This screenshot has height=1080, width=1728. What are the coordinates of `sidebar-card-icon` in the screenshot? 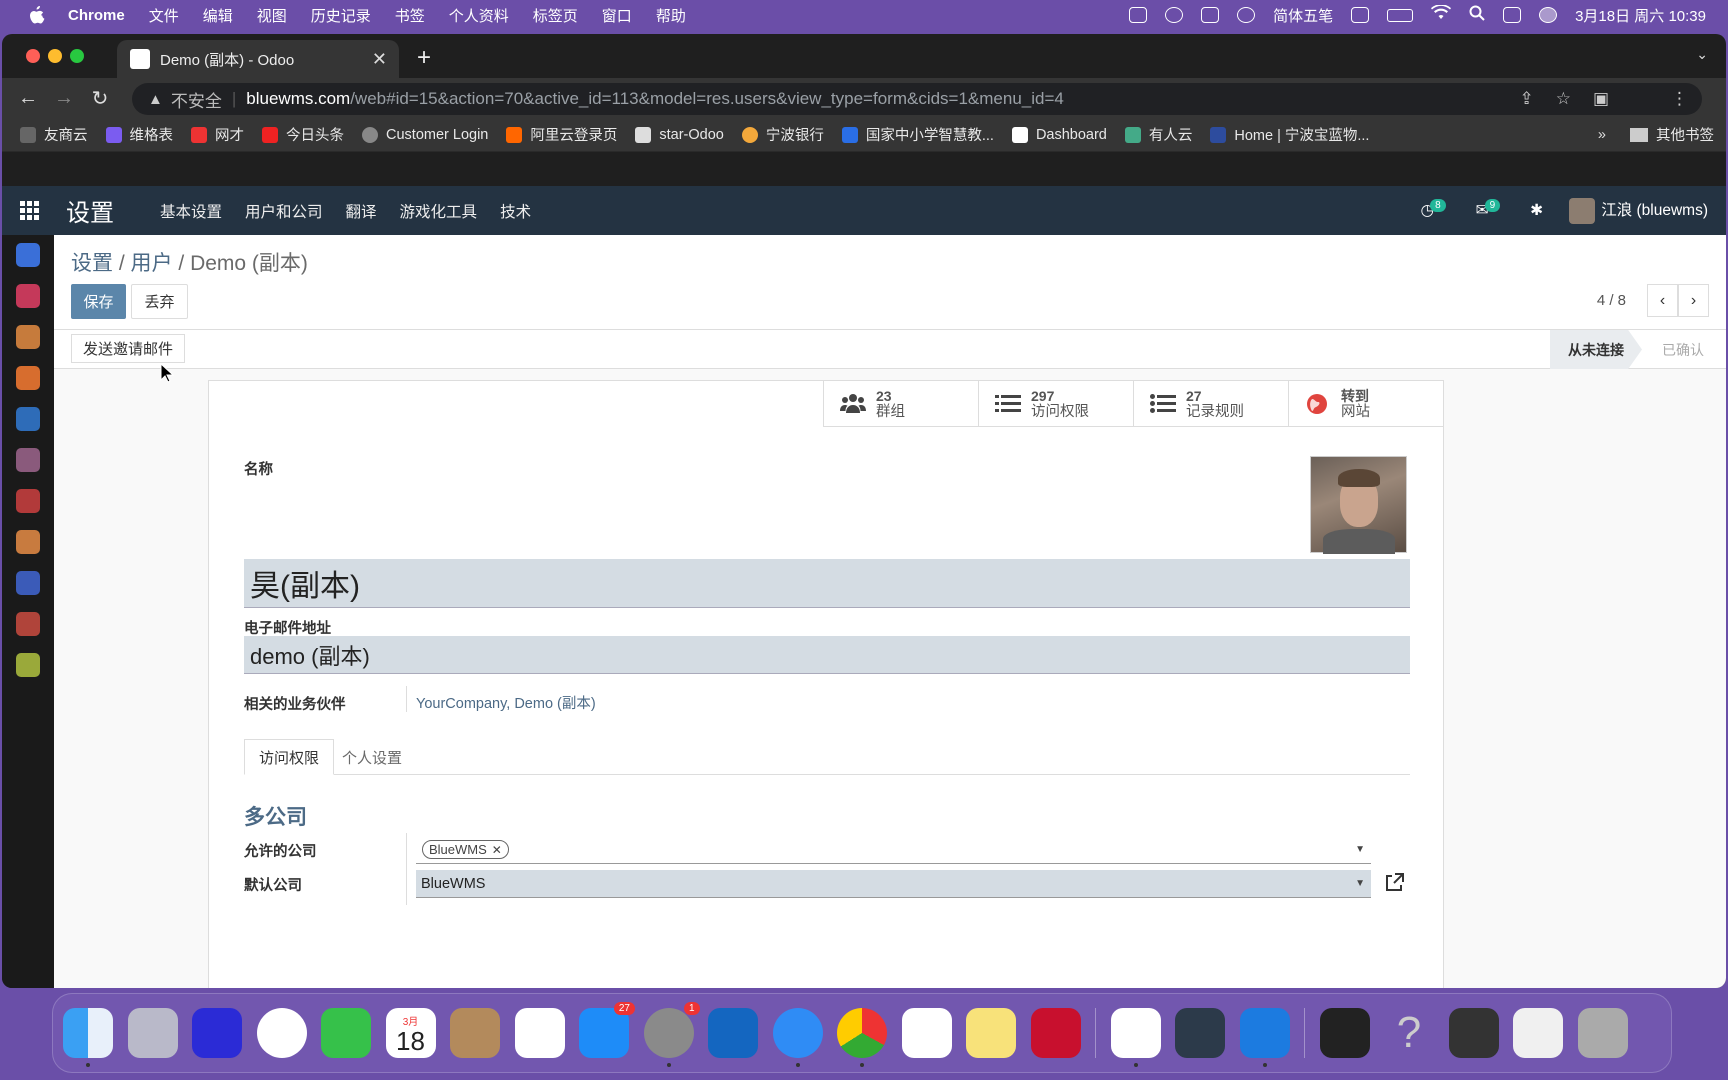 It's located at (28, 419).